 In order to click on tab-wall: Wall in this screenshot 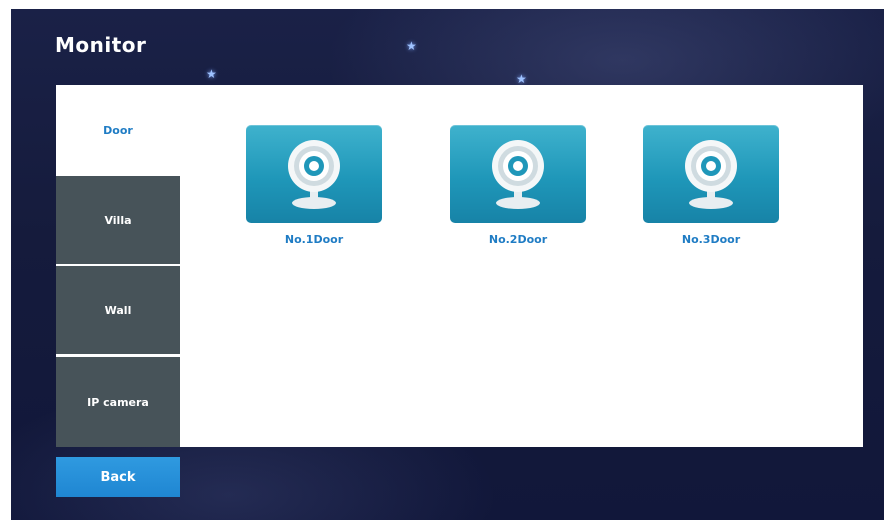, I will do `click(118, 310)`.